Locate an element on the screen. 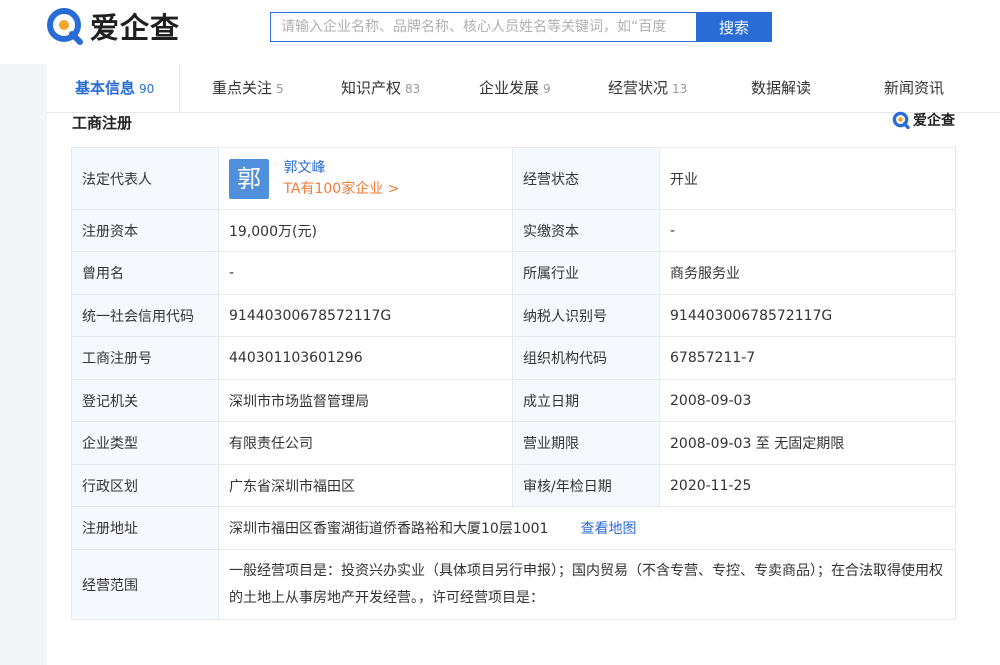  tab-label: 重点关注 is located at coordinates (242, 88).